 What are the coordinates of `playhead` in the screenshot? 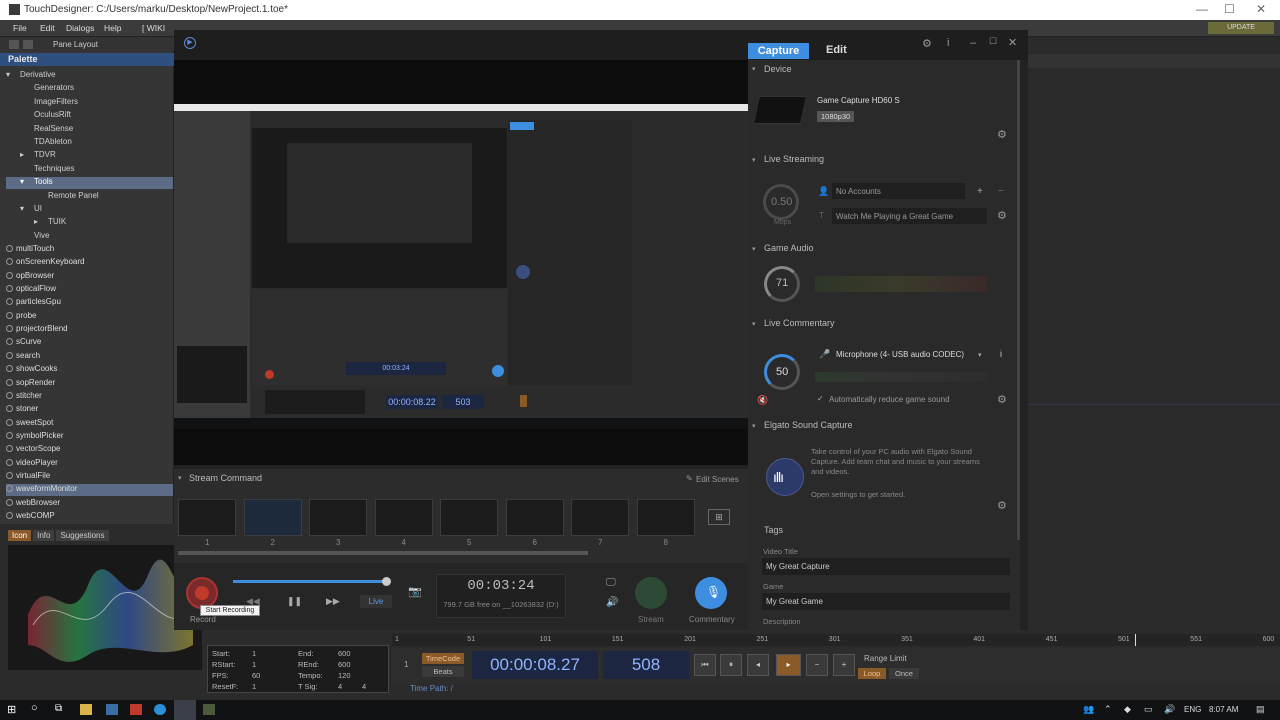 It's located at (1135, 640).